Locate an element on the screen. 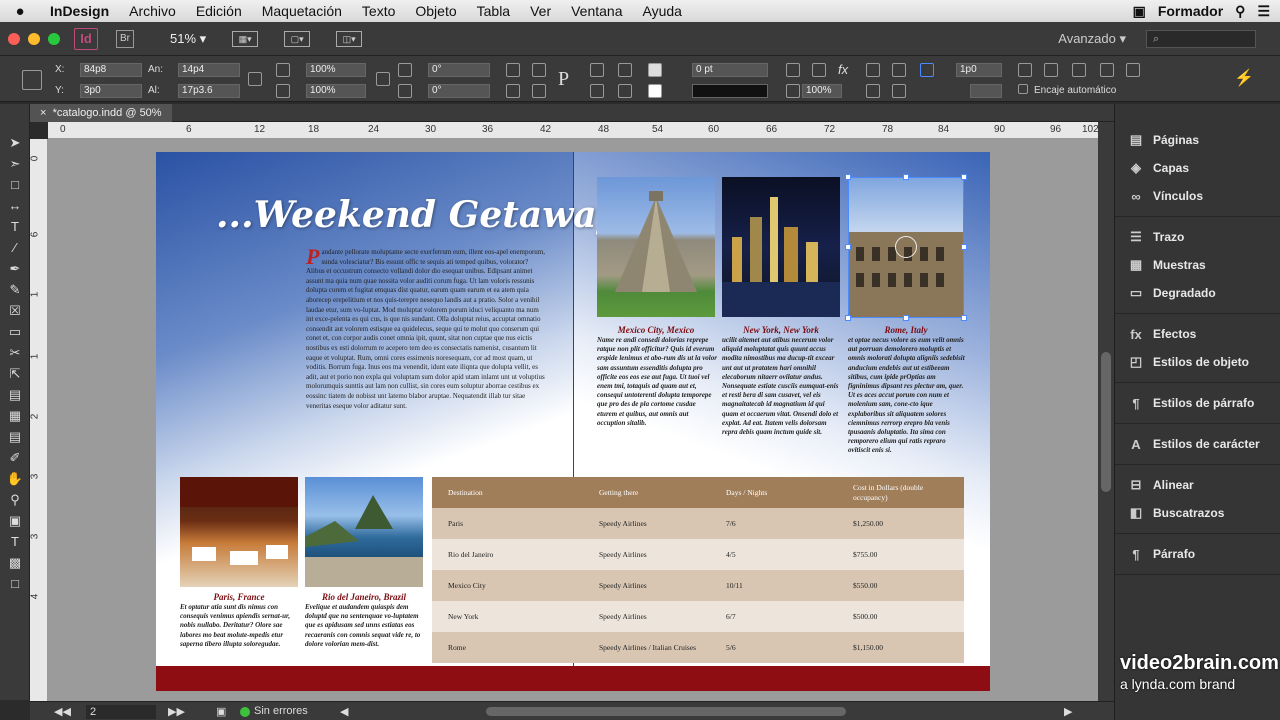  caption-new-york: New York, New York is located at coordinates (781, 330).